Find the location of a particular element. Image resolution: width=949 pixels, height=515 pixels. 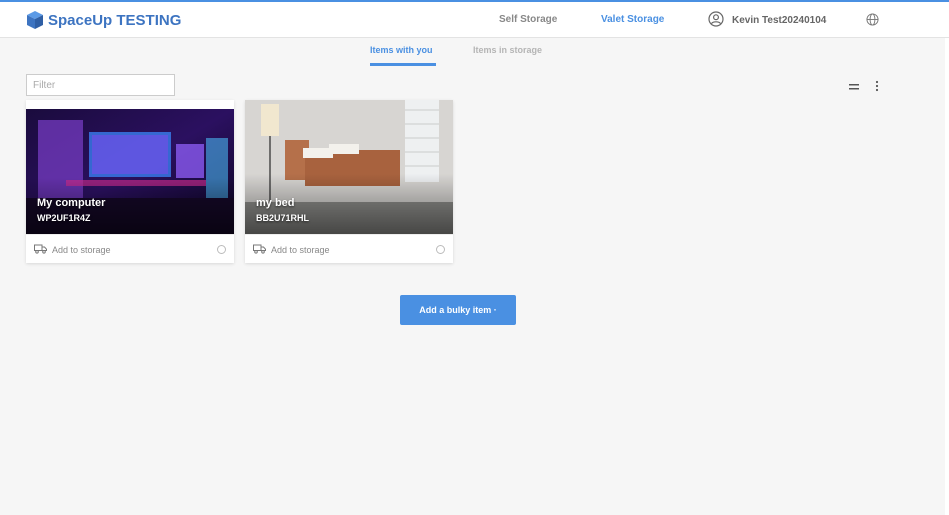

more-vertical-icon is located at coordinates (877, 86).